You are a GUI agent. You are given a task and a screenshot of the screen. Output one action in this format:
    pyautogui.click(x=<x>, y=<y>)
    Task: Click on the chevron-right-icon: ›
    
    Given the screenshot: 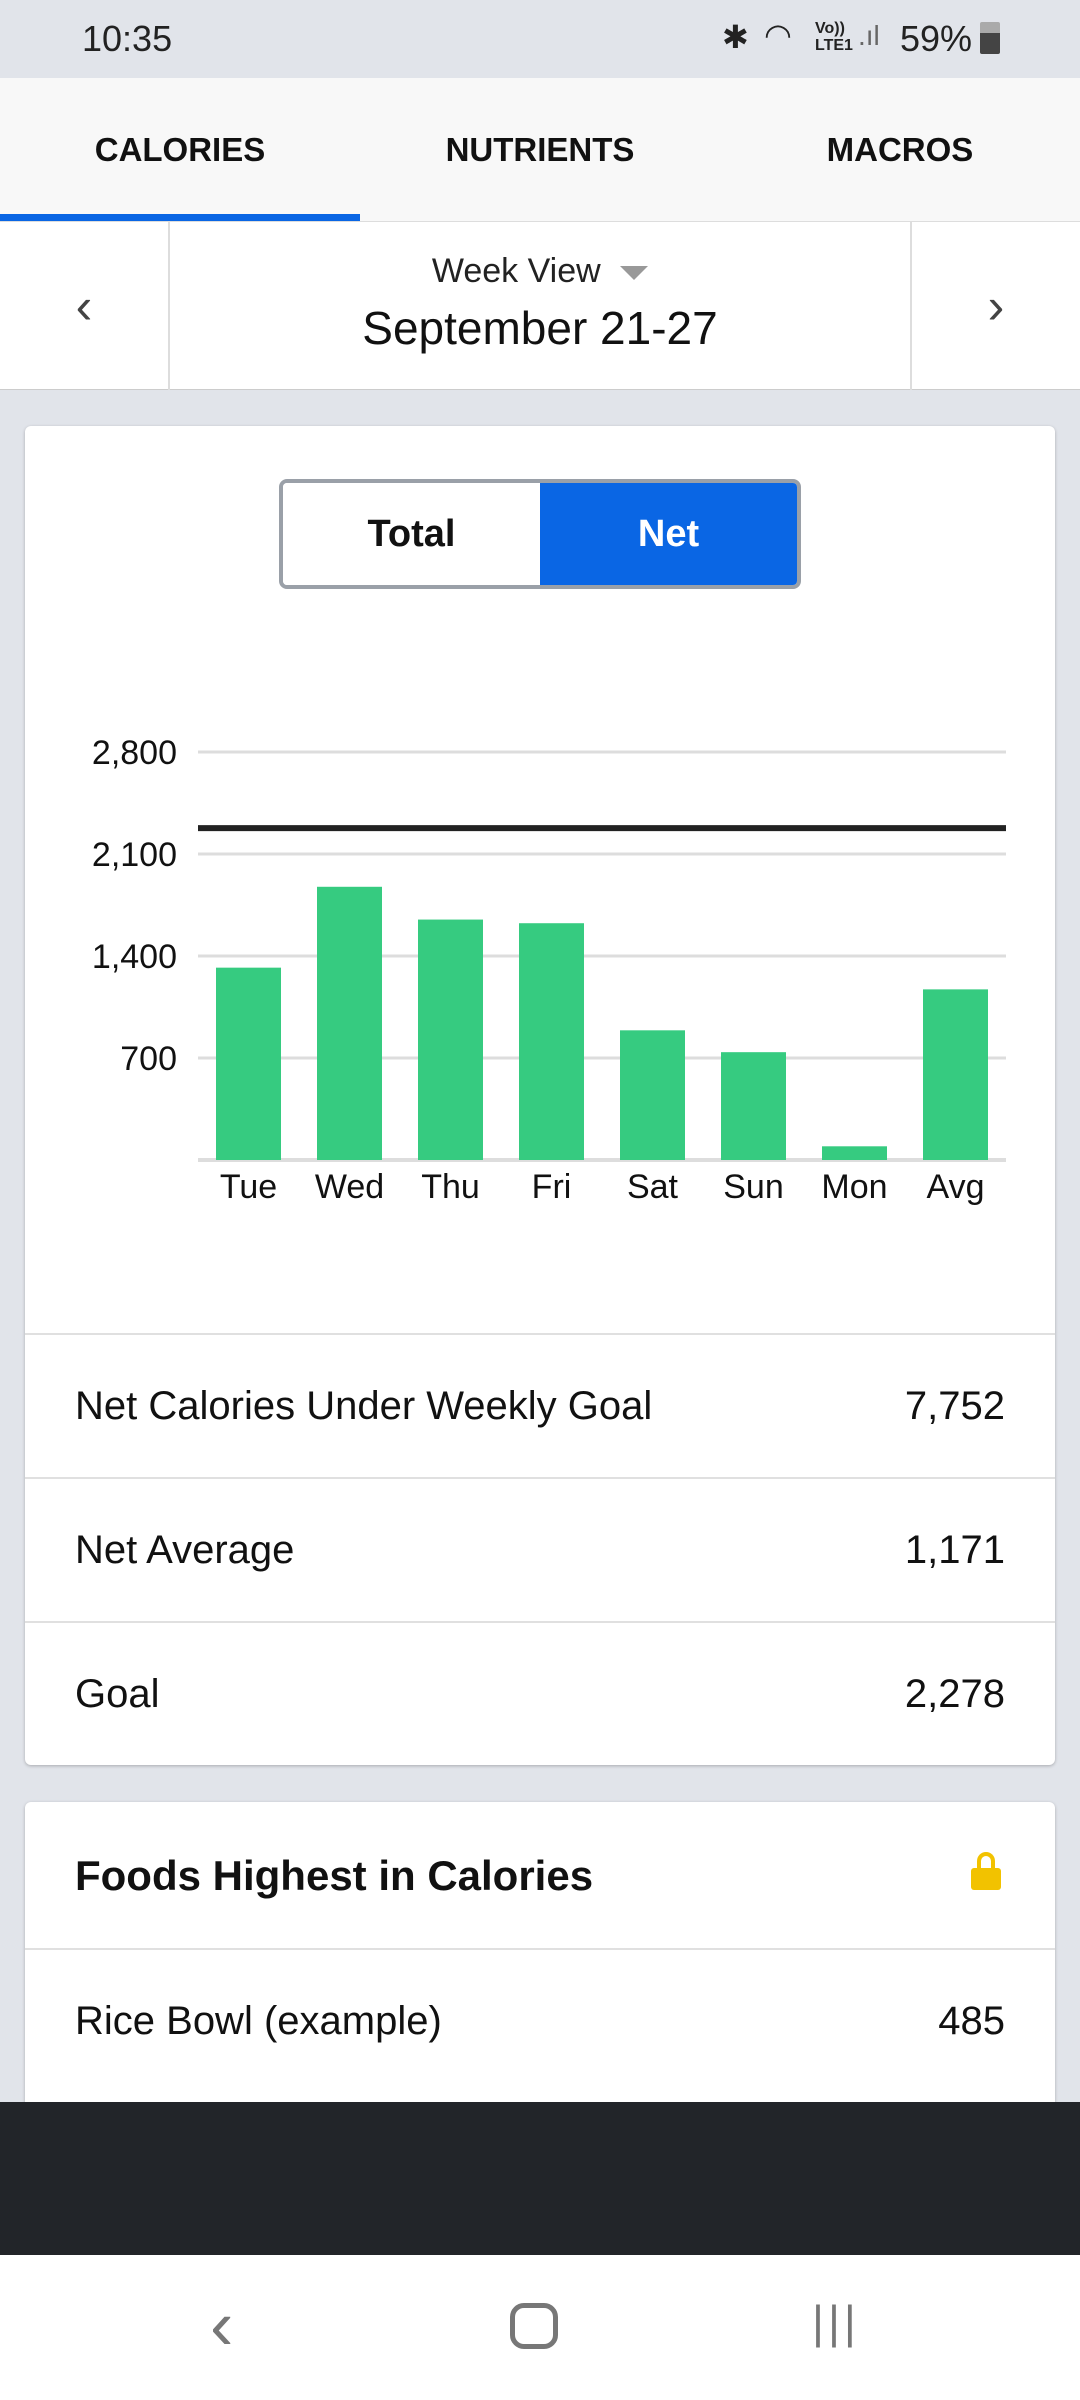 What is the action you would take?
    pyautogui.click(x=996, y=306)
    